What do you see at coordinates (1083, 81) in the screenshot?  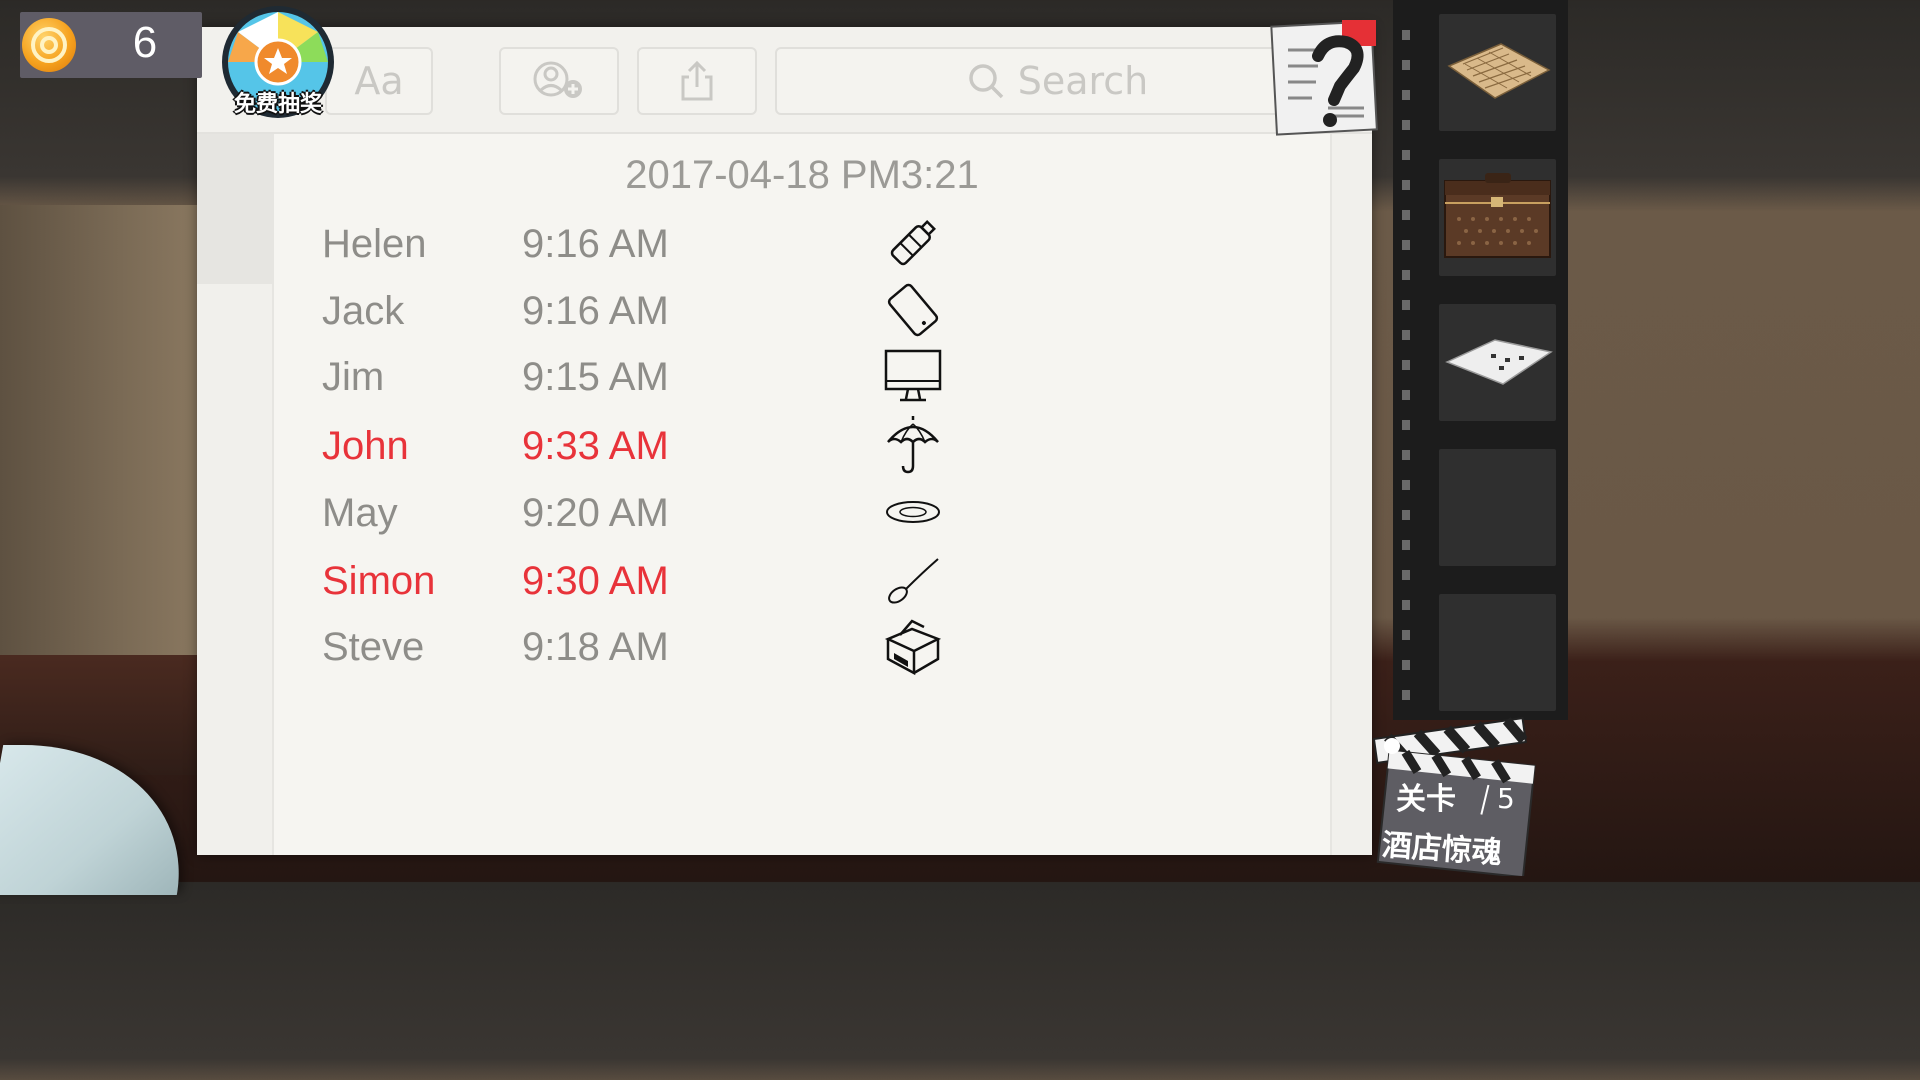 I see `search-placeholder: Search` at bounding box center [1083, 81].